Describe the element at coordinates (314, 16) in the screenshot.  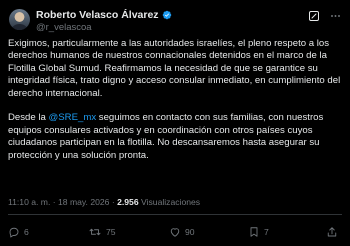
I see `grok-icon` at that location.